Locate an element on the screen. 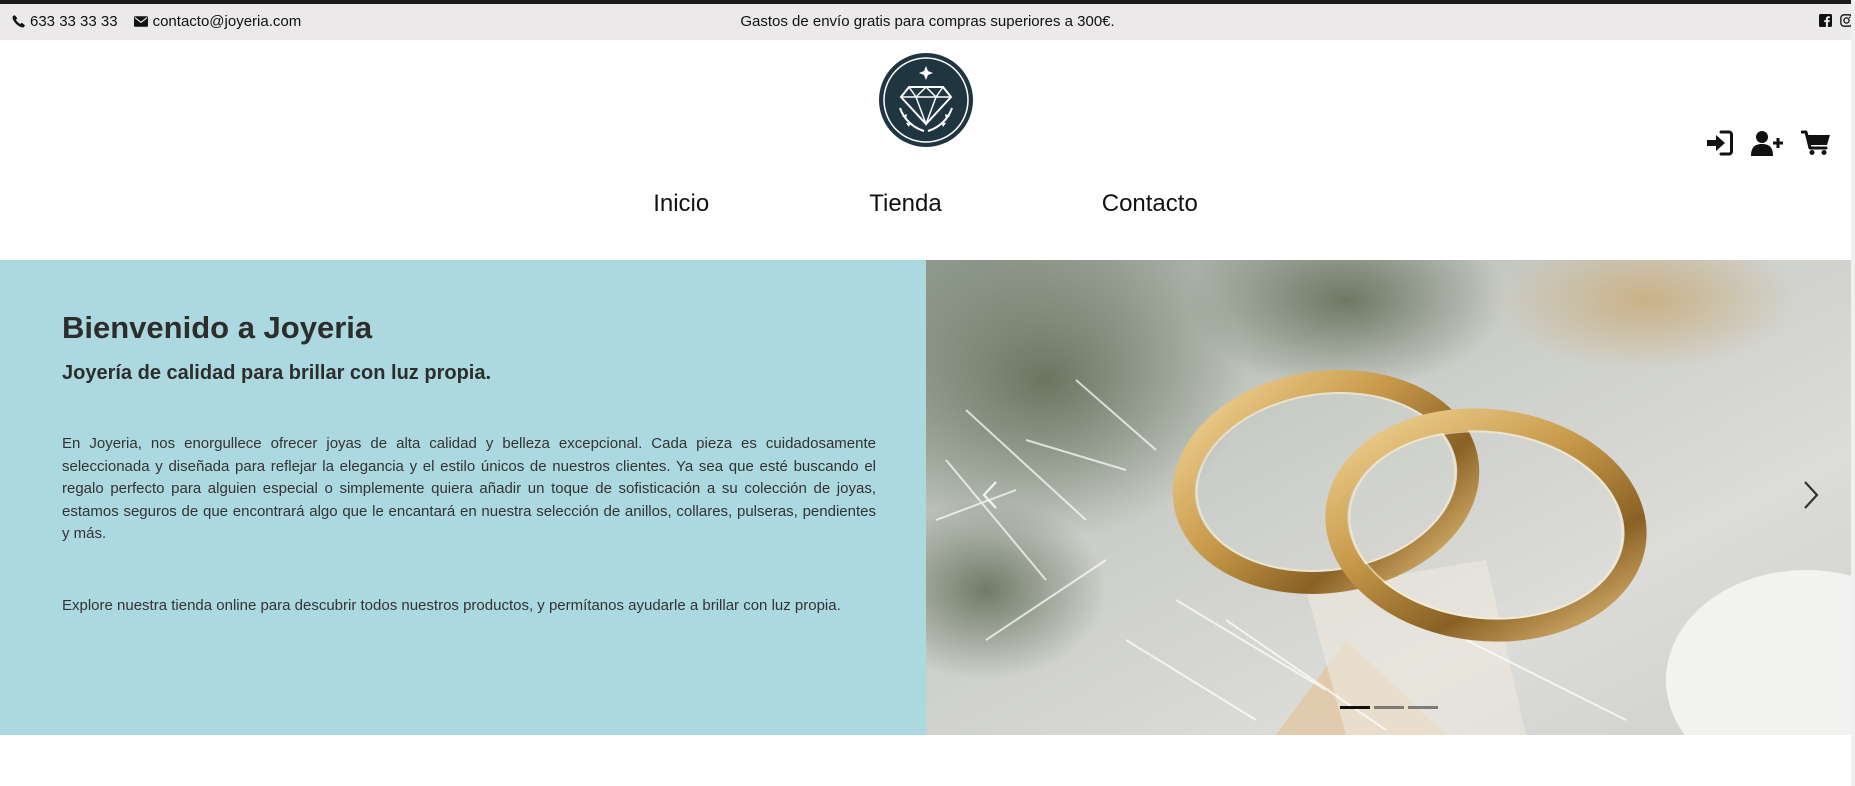 This screenshot has width=1855, height=786. sign-in-icon is located at coordinates (1719, 143).